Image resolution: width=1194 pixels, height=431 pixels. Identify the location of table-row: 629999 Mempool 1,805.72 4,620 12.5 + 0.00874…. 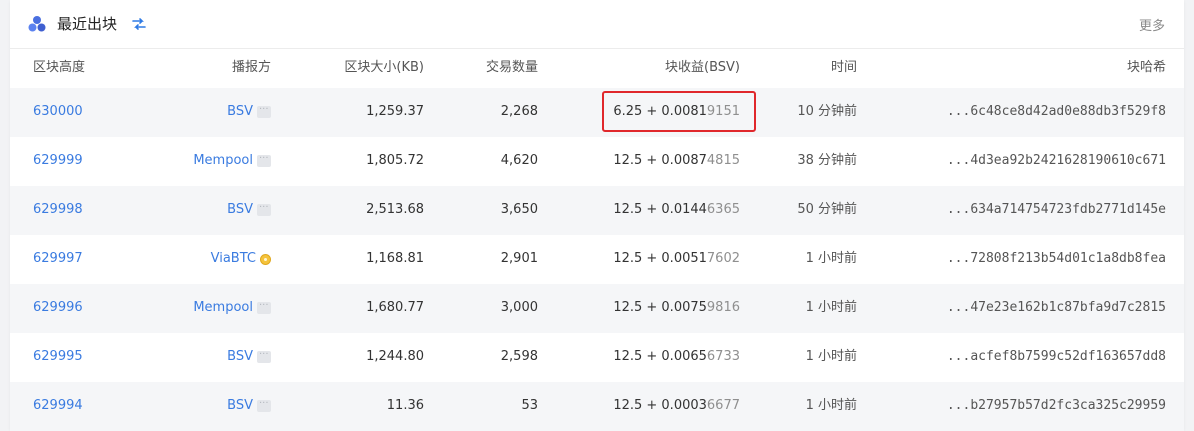
(597, 161).